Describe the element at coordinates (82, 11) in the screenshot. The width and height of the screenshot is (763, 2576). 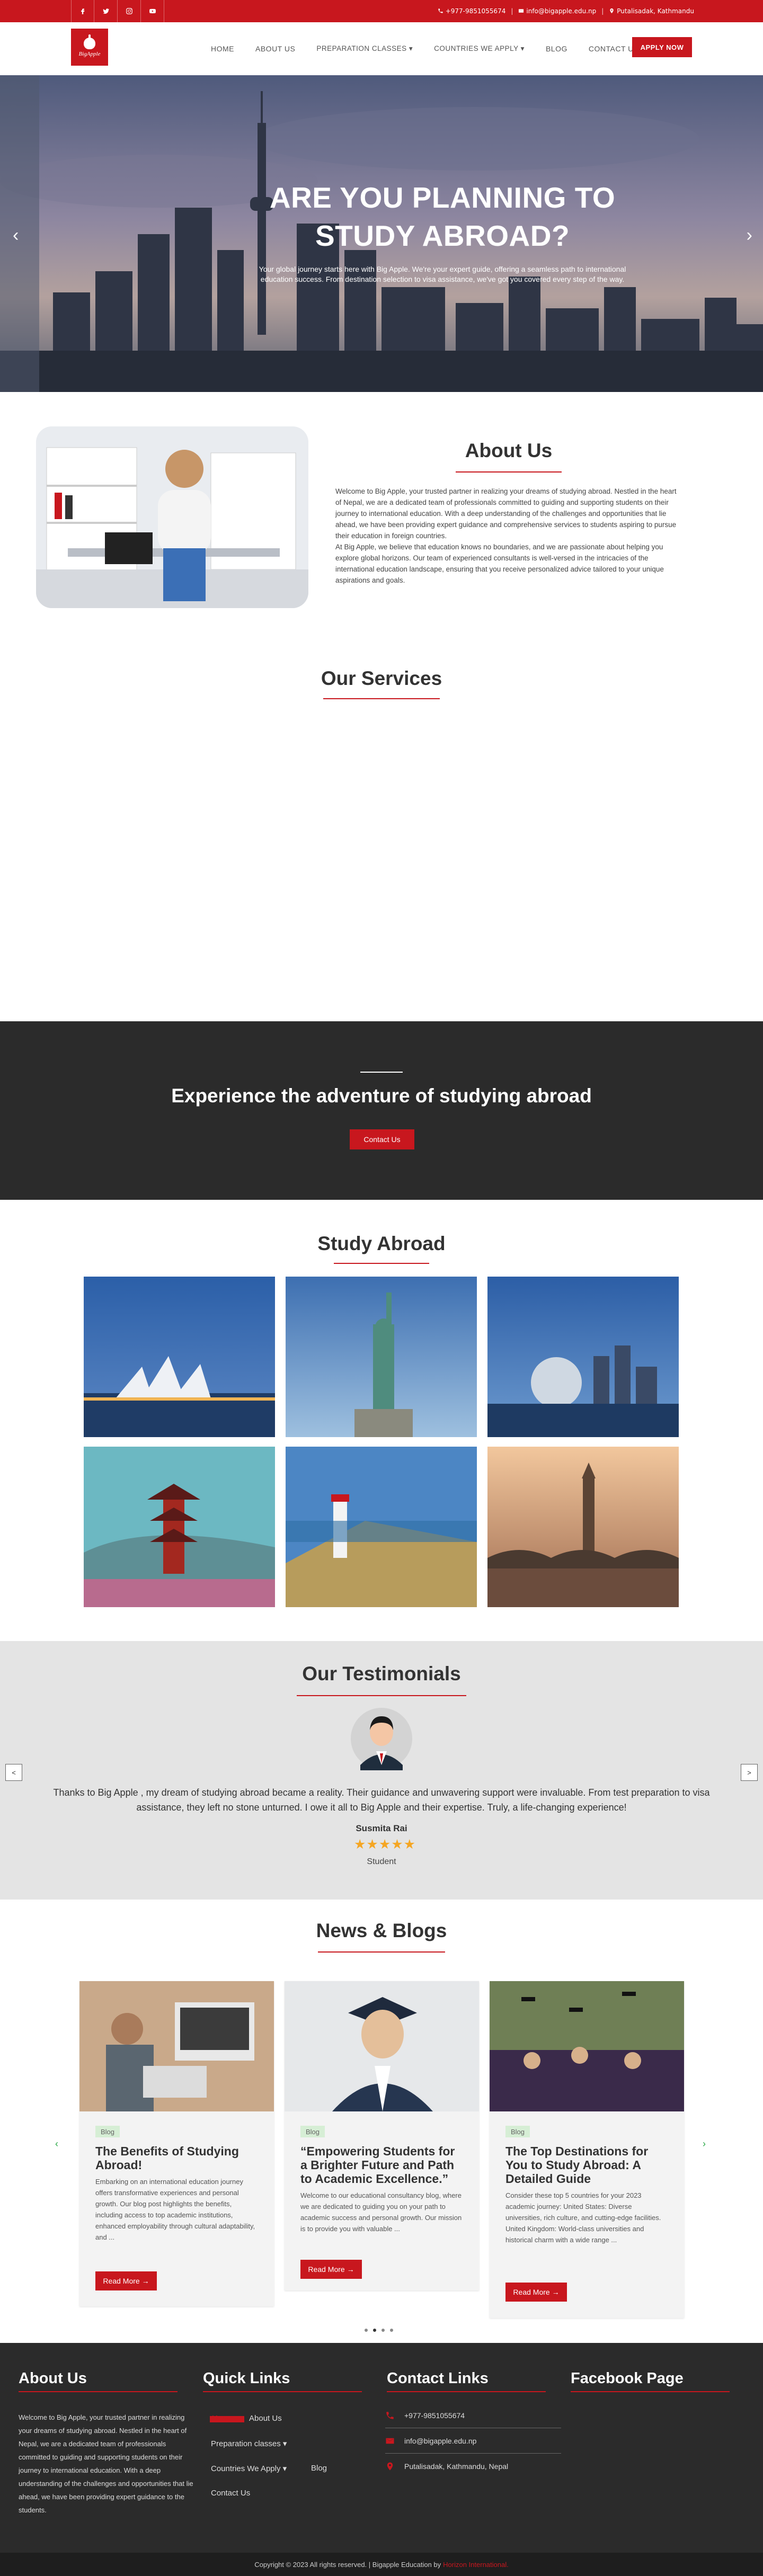
I see `facebook-icon` at that location.